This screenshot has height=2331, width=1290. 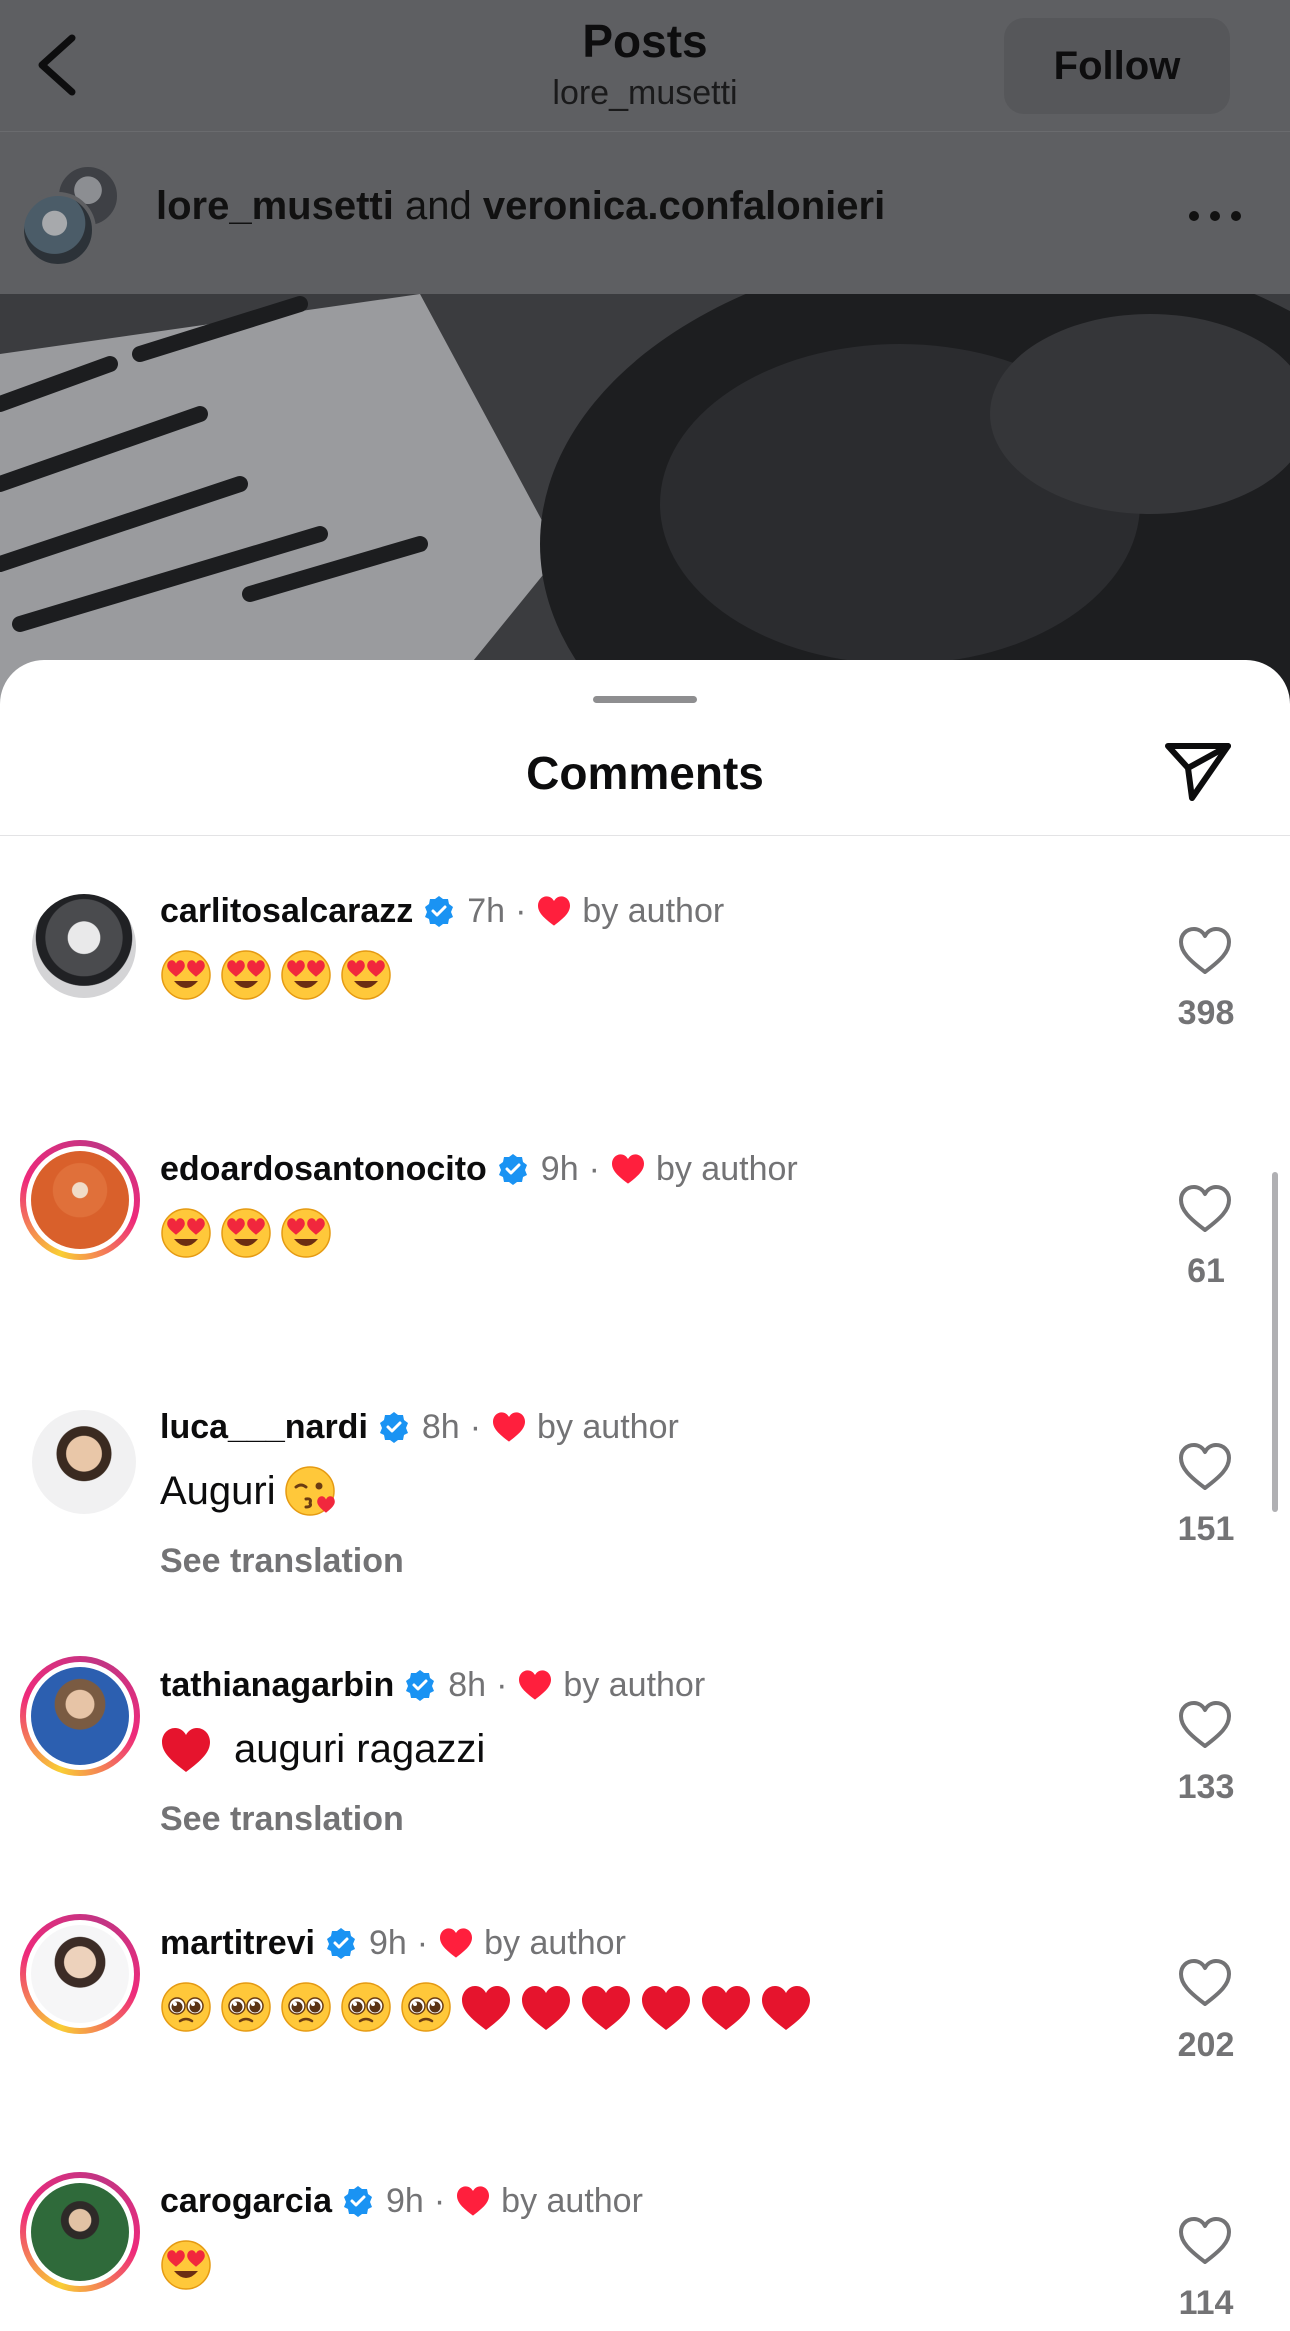 I want to click on top-navigation-bar: Posts lore_musetti Follow, so click(x=645, y=66).